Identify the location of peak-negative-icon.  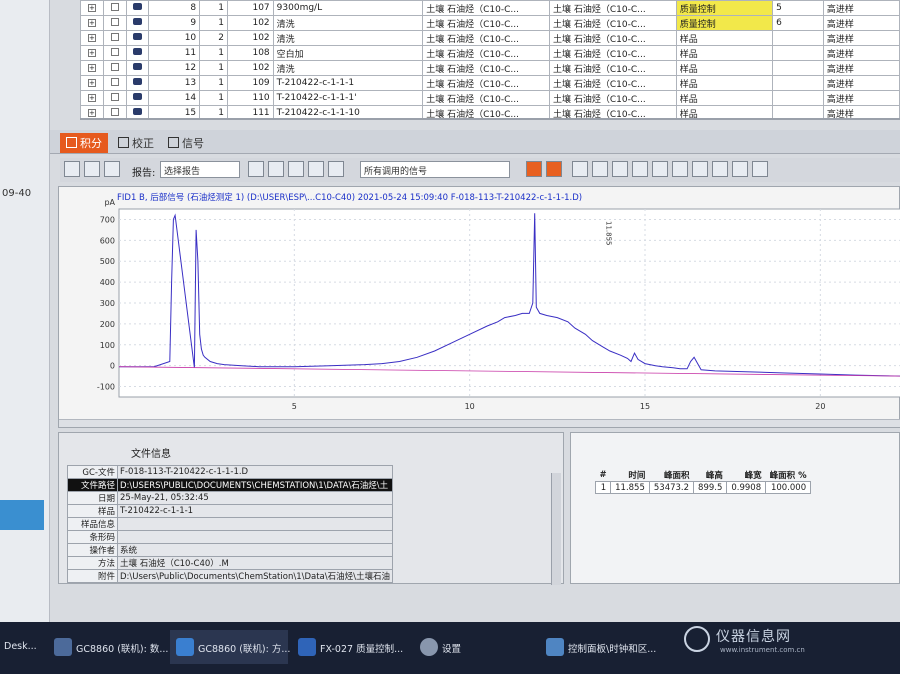
(680, 169).